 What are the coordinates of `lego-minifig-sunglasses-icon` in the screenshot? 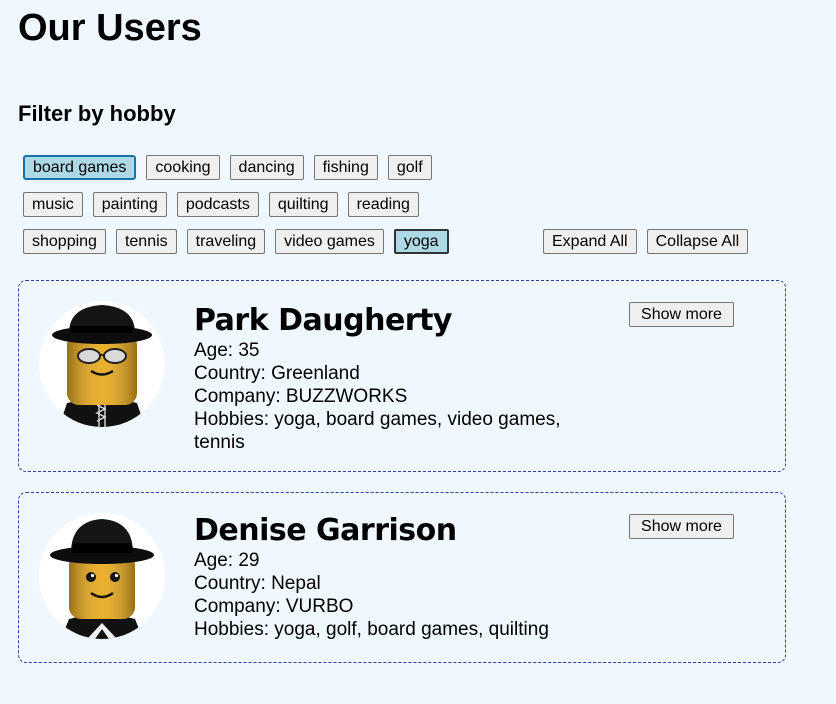 It's located at (102, 364).